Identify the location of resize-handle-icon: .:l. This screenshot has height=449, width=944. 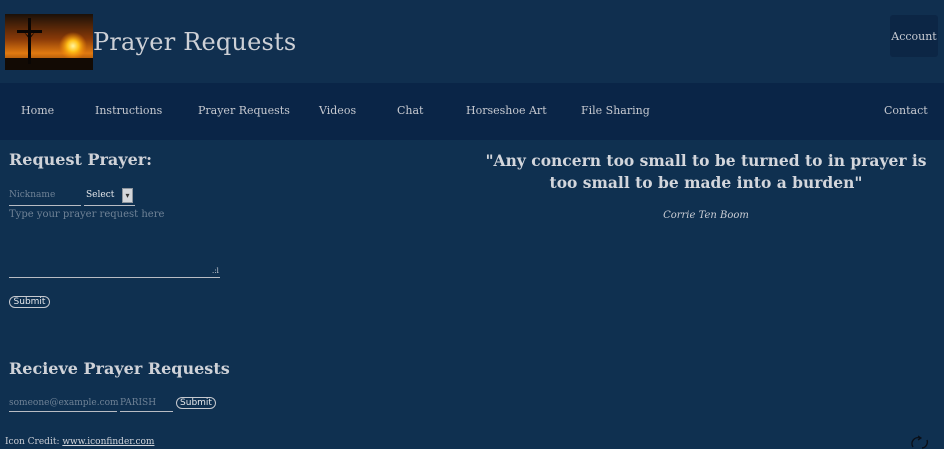
(215, 271).